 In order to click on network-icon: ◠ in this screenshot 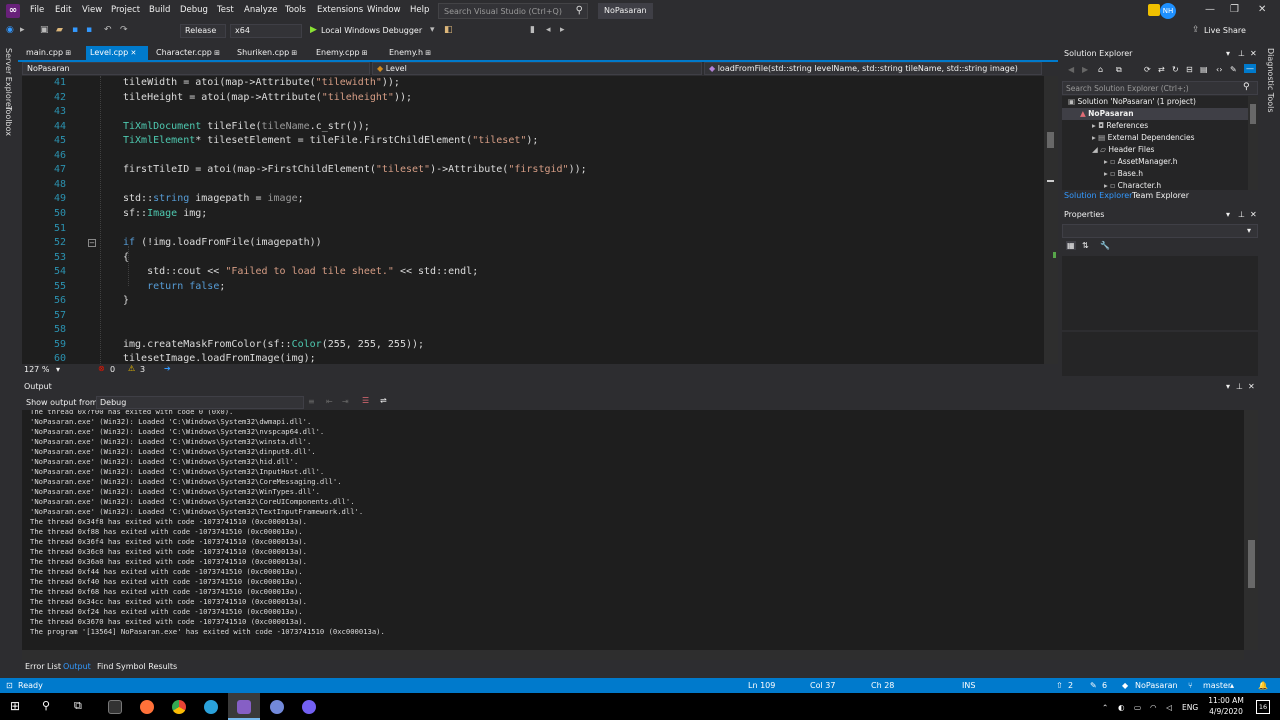, I will do `click(1153, 707)`.